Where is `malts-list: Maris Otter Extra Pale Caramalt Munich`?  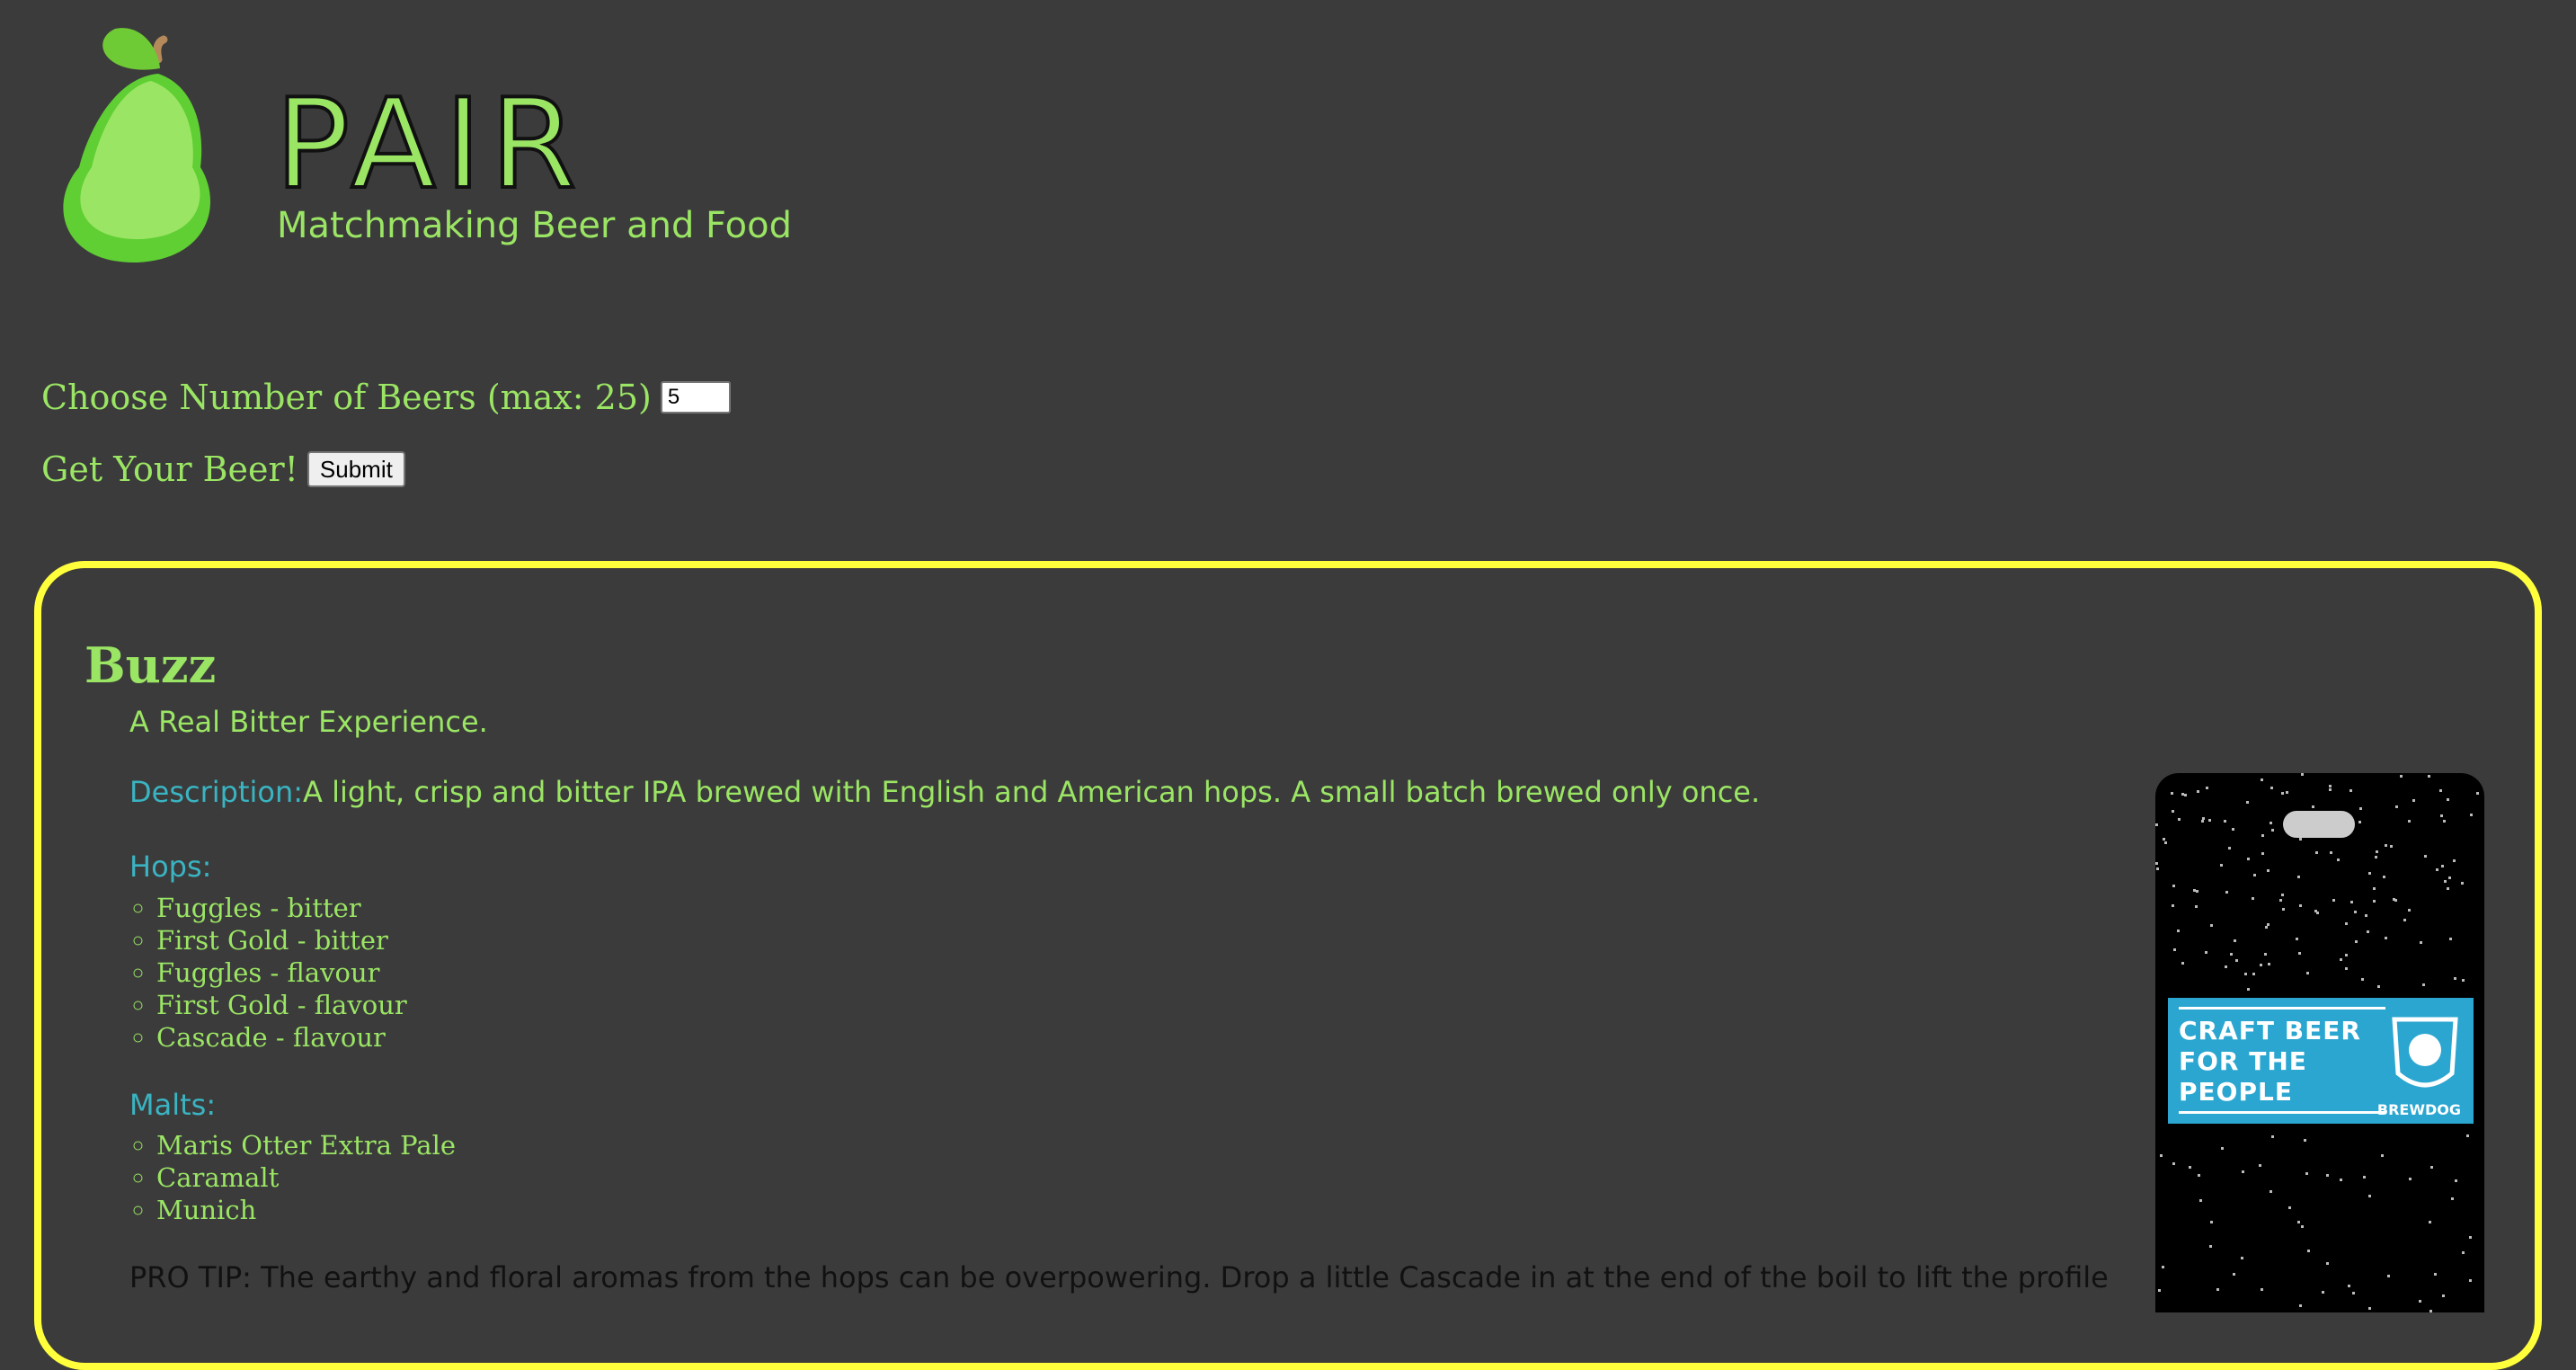
malts-list: Maris Otter Extra Pale Caramalt Munich is located at coordinates (292, 1177).